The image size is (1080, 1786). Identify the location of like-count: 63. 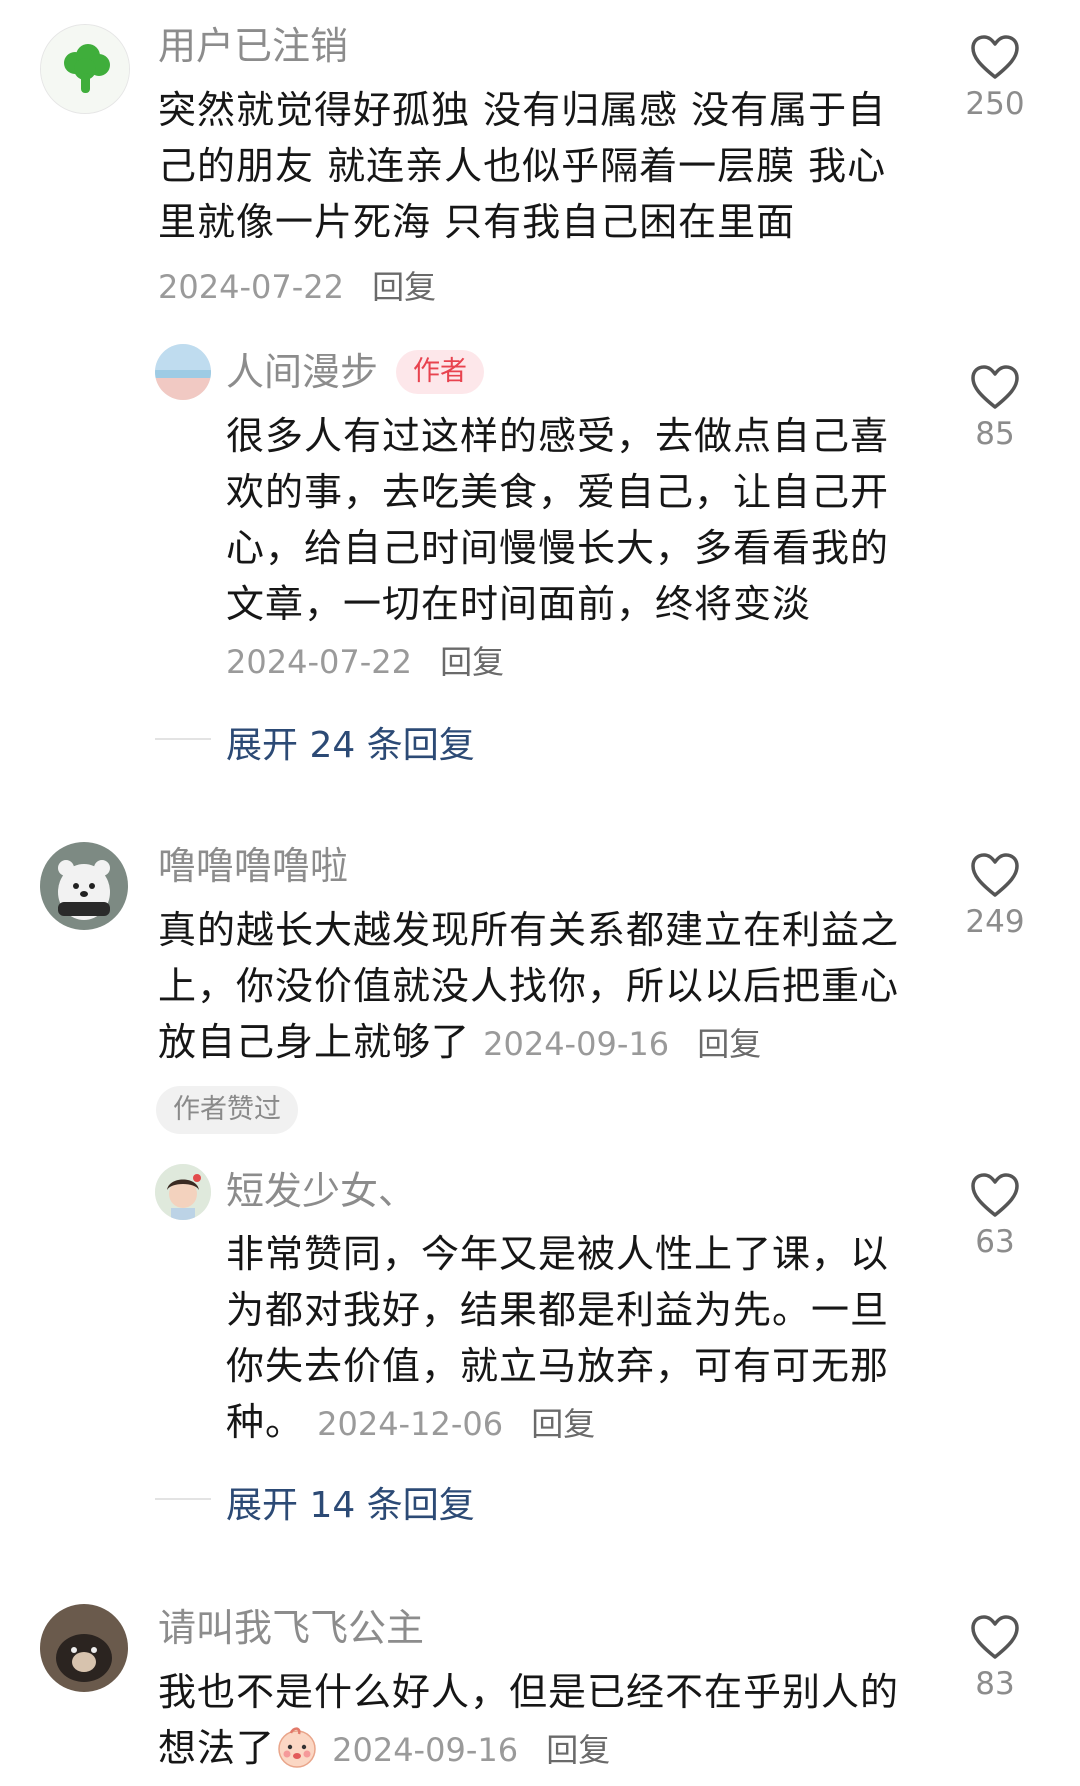
(995, 1242).